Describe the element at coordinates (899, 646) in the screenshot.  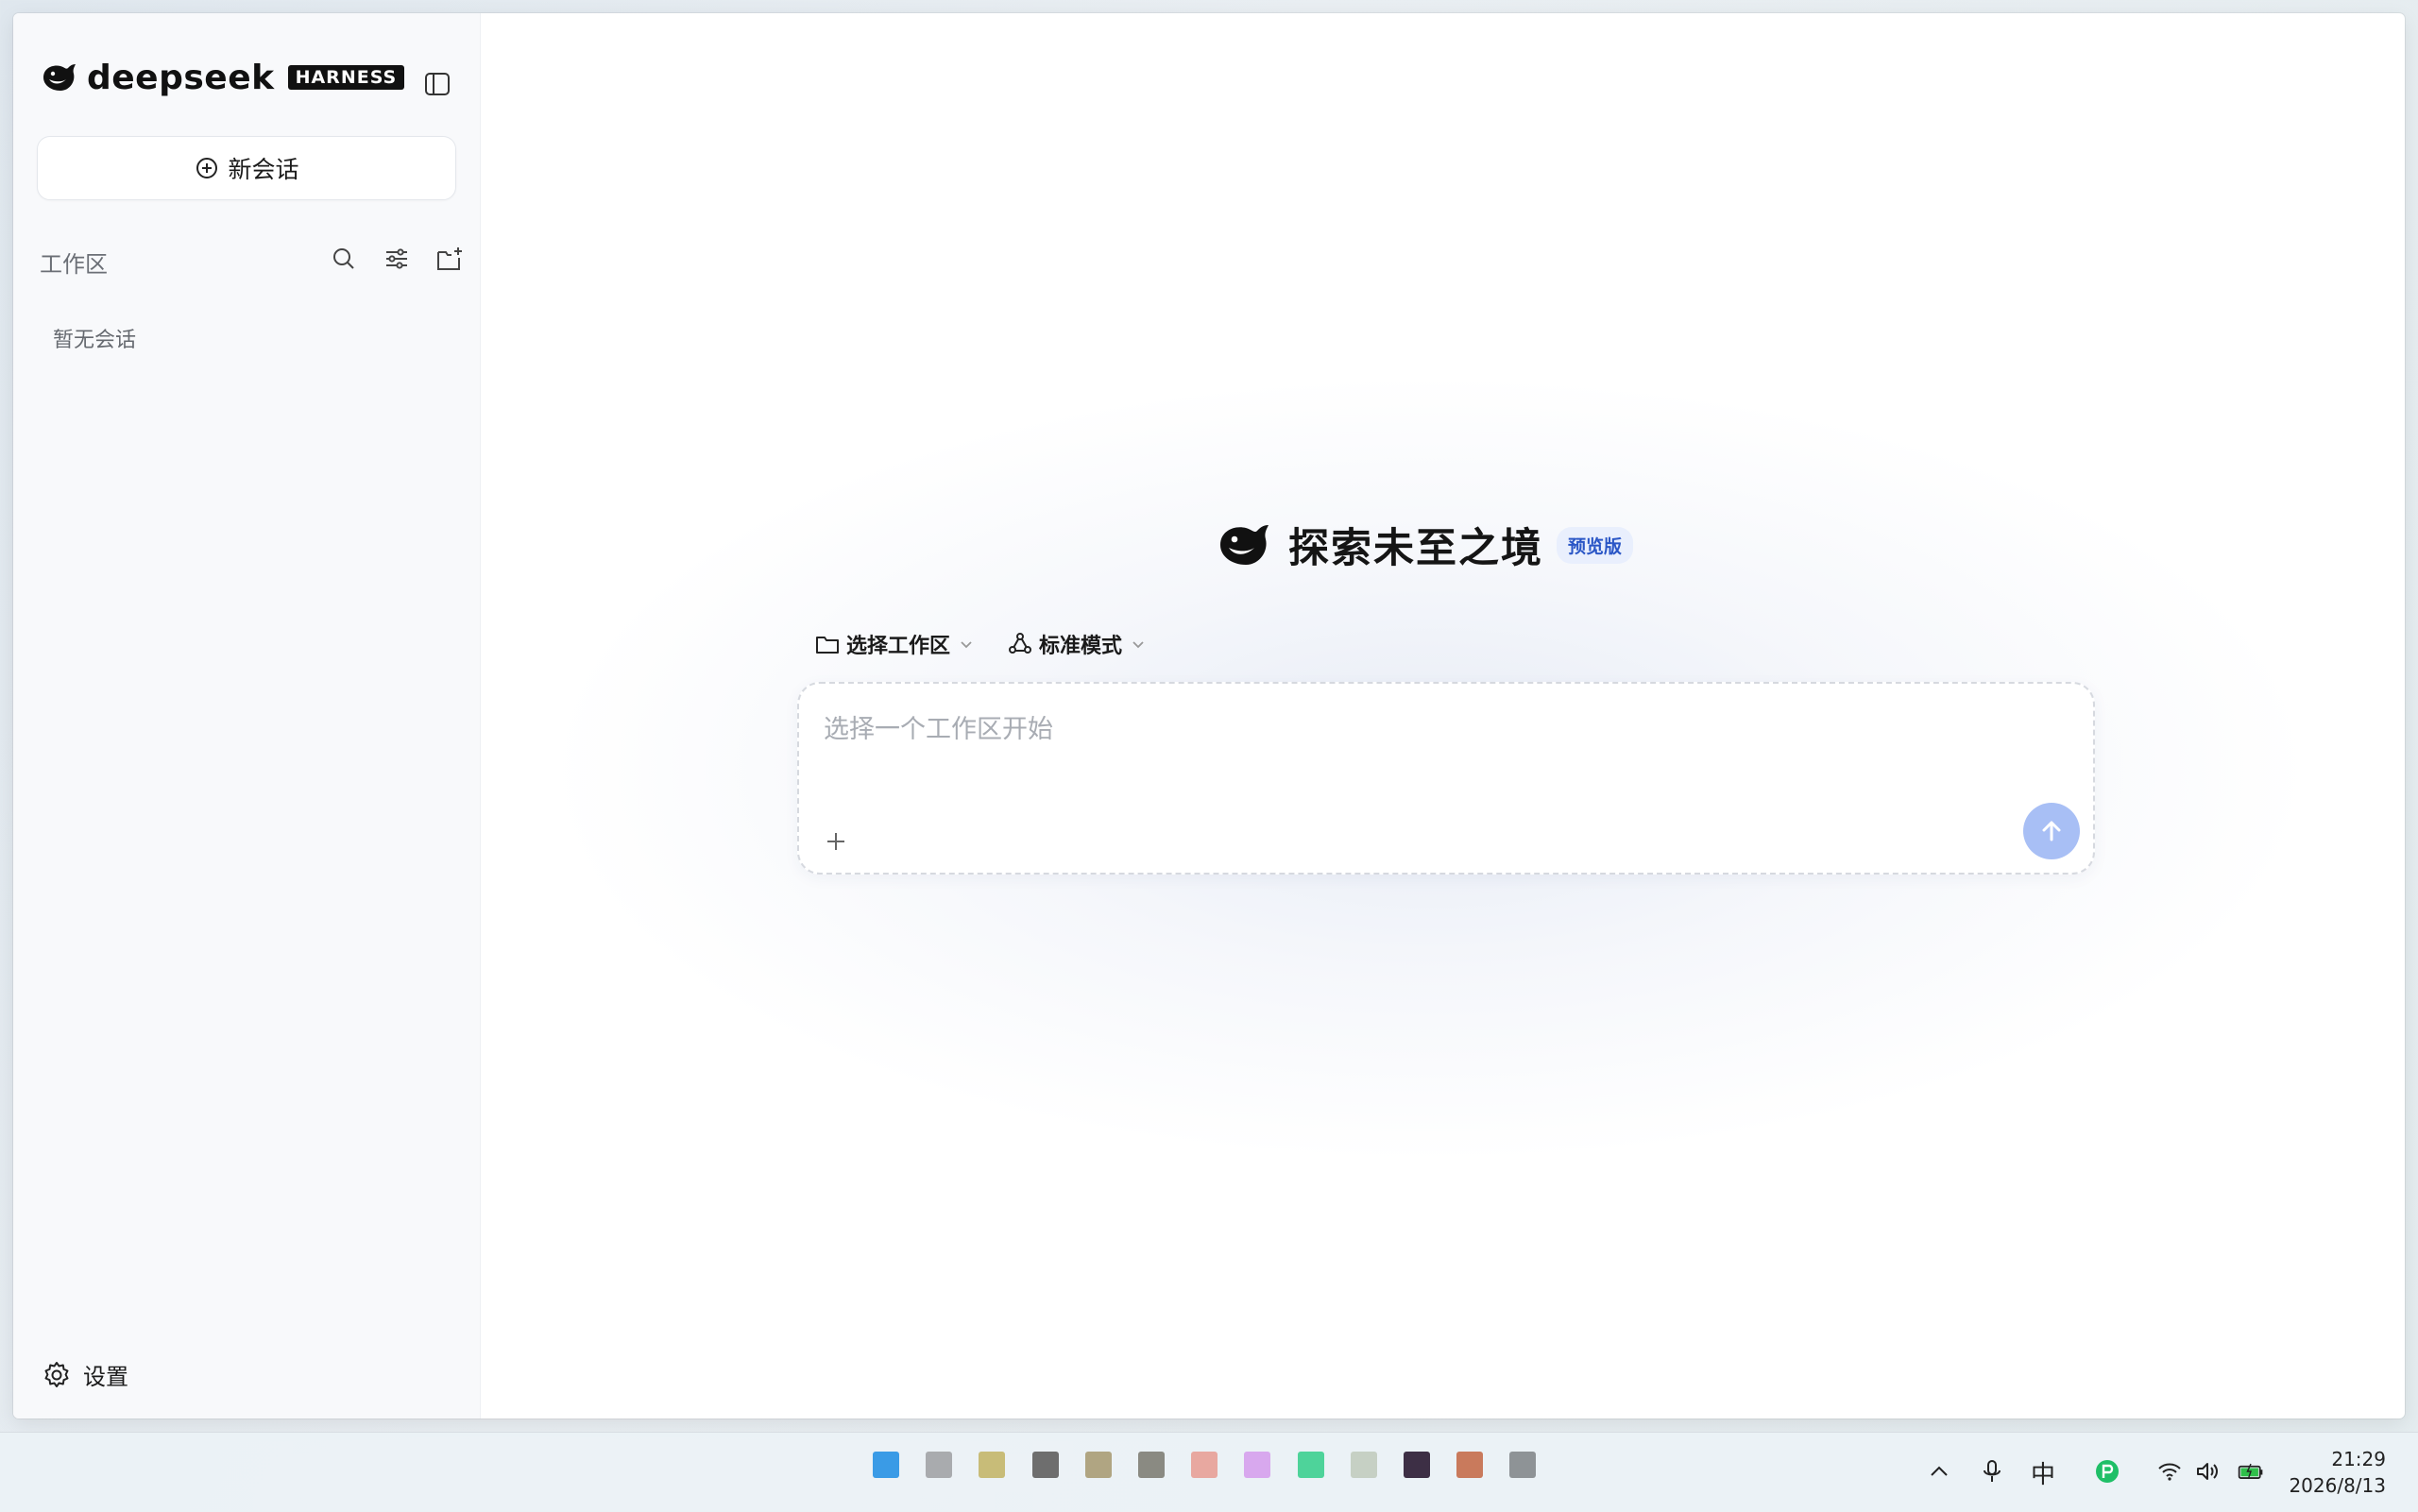
I see `workspace-selector-label: 选择工作区` at that location.